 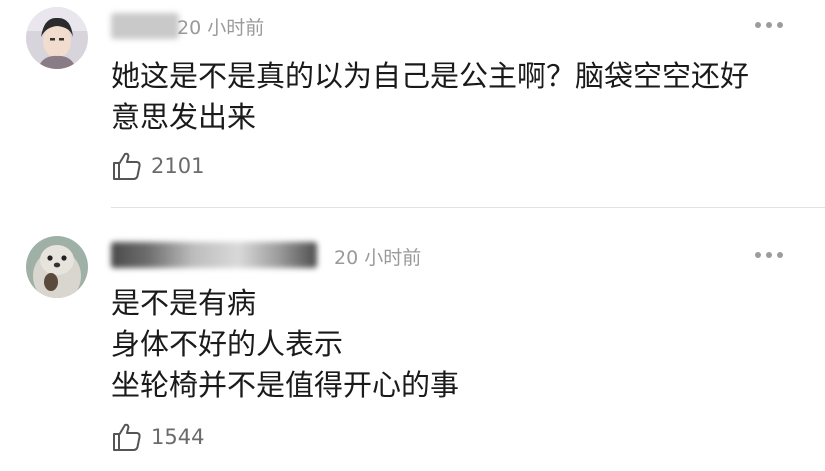 I want to click on comment-line: 身体不好的人表示, so click(x=227, y=344).